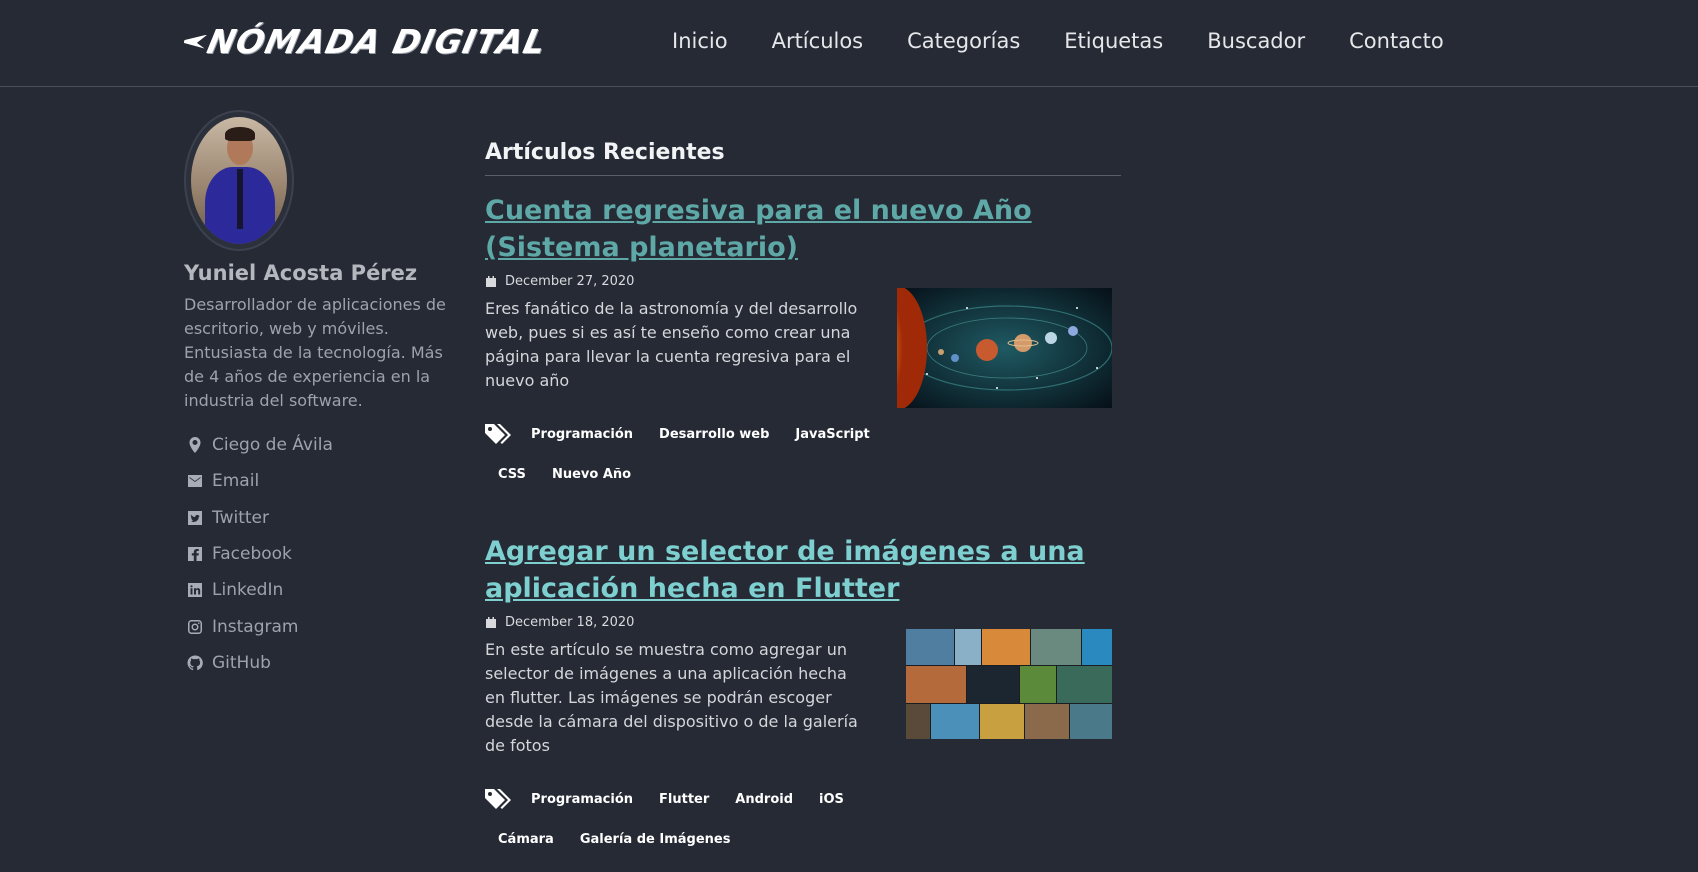 This screenshot has width=1698, height=872. I want to click on author-link-linkedin: LinkedIn, so click(319, 590).